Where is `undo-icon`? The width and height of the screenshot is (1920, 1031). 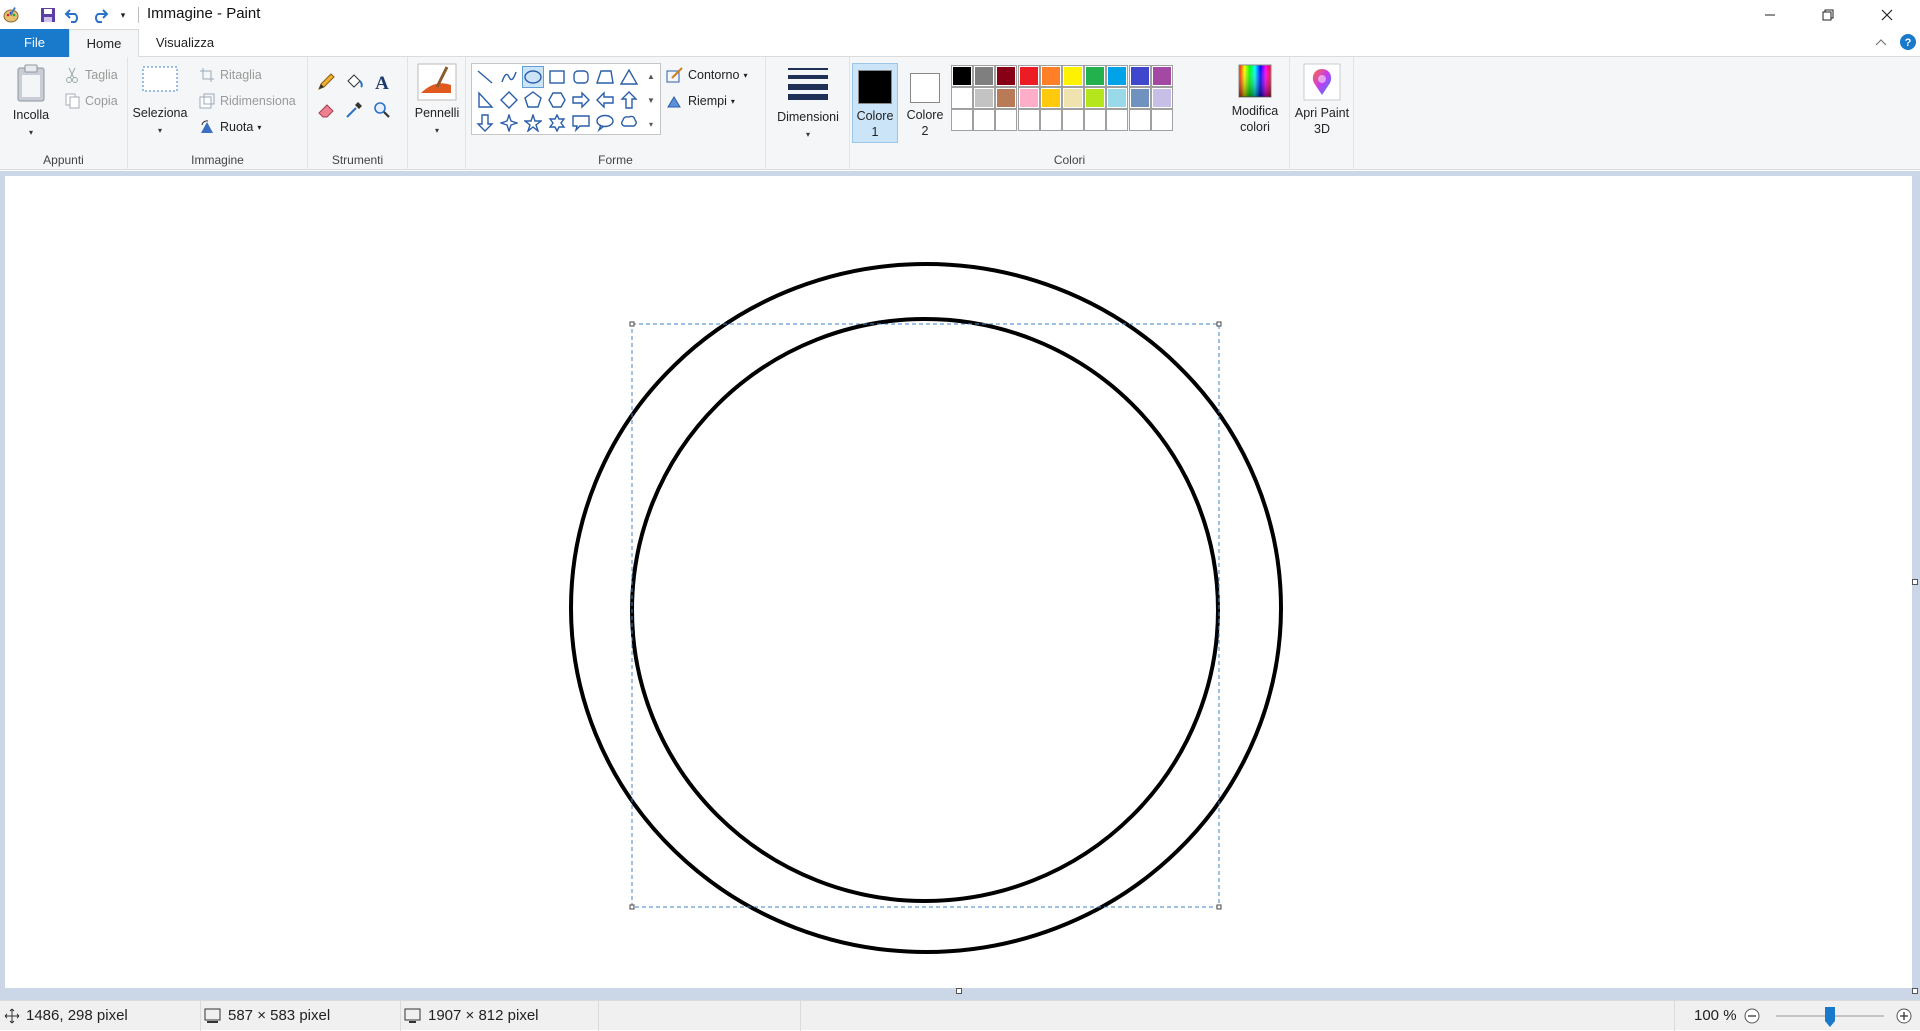
undo-icon is located at coordinates (73, 15).